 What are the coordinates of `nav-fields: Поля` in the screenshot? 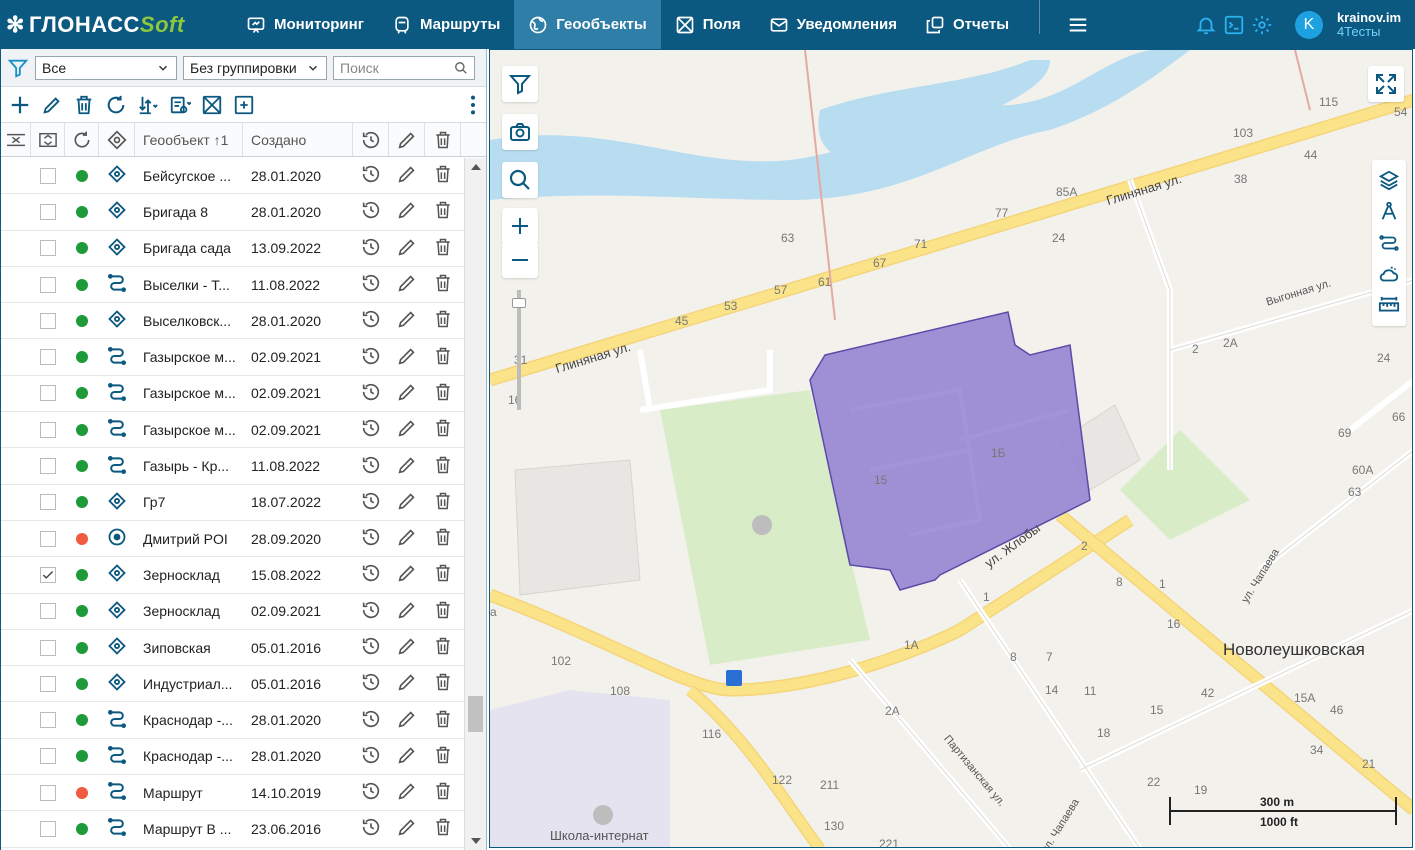 It's located at (708, 24).